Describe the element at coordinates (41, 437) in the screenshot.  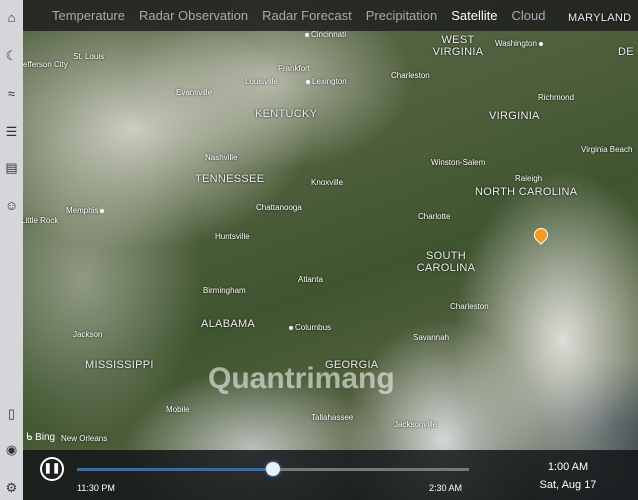
I see `bing-logo: ᑲ Bing` at that location.